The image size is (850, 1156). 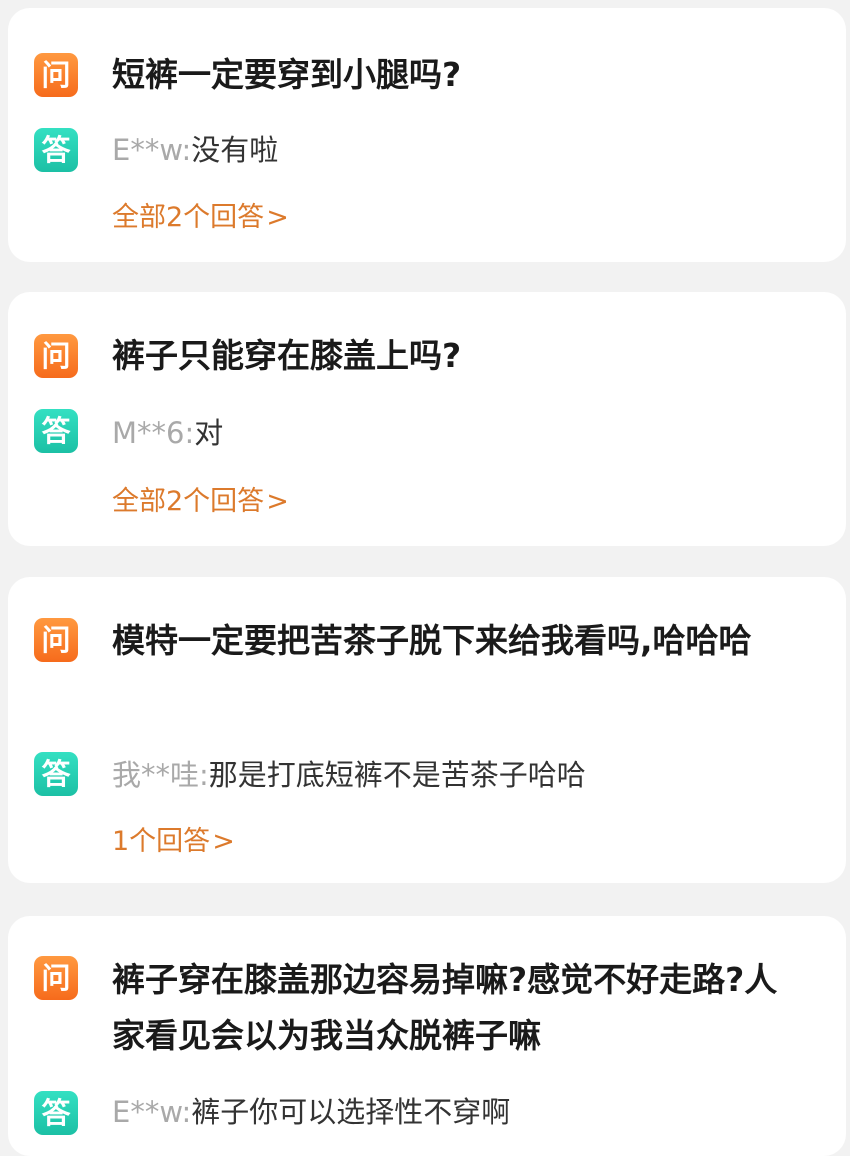 What do you see at coordinates (445, 1007) in the screenshot?
I see `question-text: 裤子穿在膝盖那边容易掉嘛?感觉不好走路?人家看见会以为我当众脱裤子嘛` at bounding box center [445, 1007].